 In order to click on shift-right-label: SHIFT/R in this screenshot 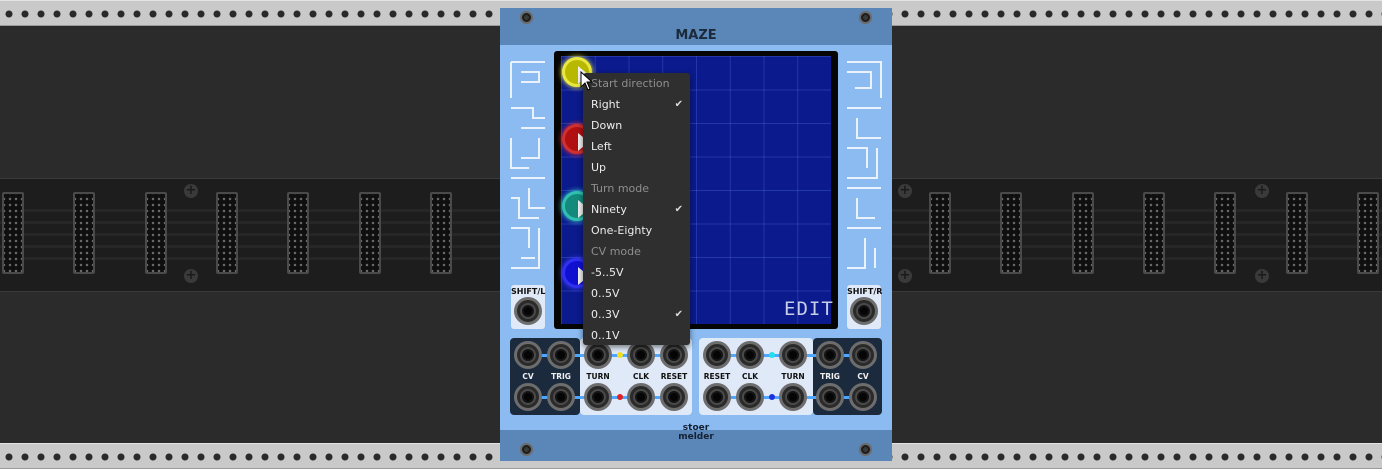, I will do `click(865, 291)`.